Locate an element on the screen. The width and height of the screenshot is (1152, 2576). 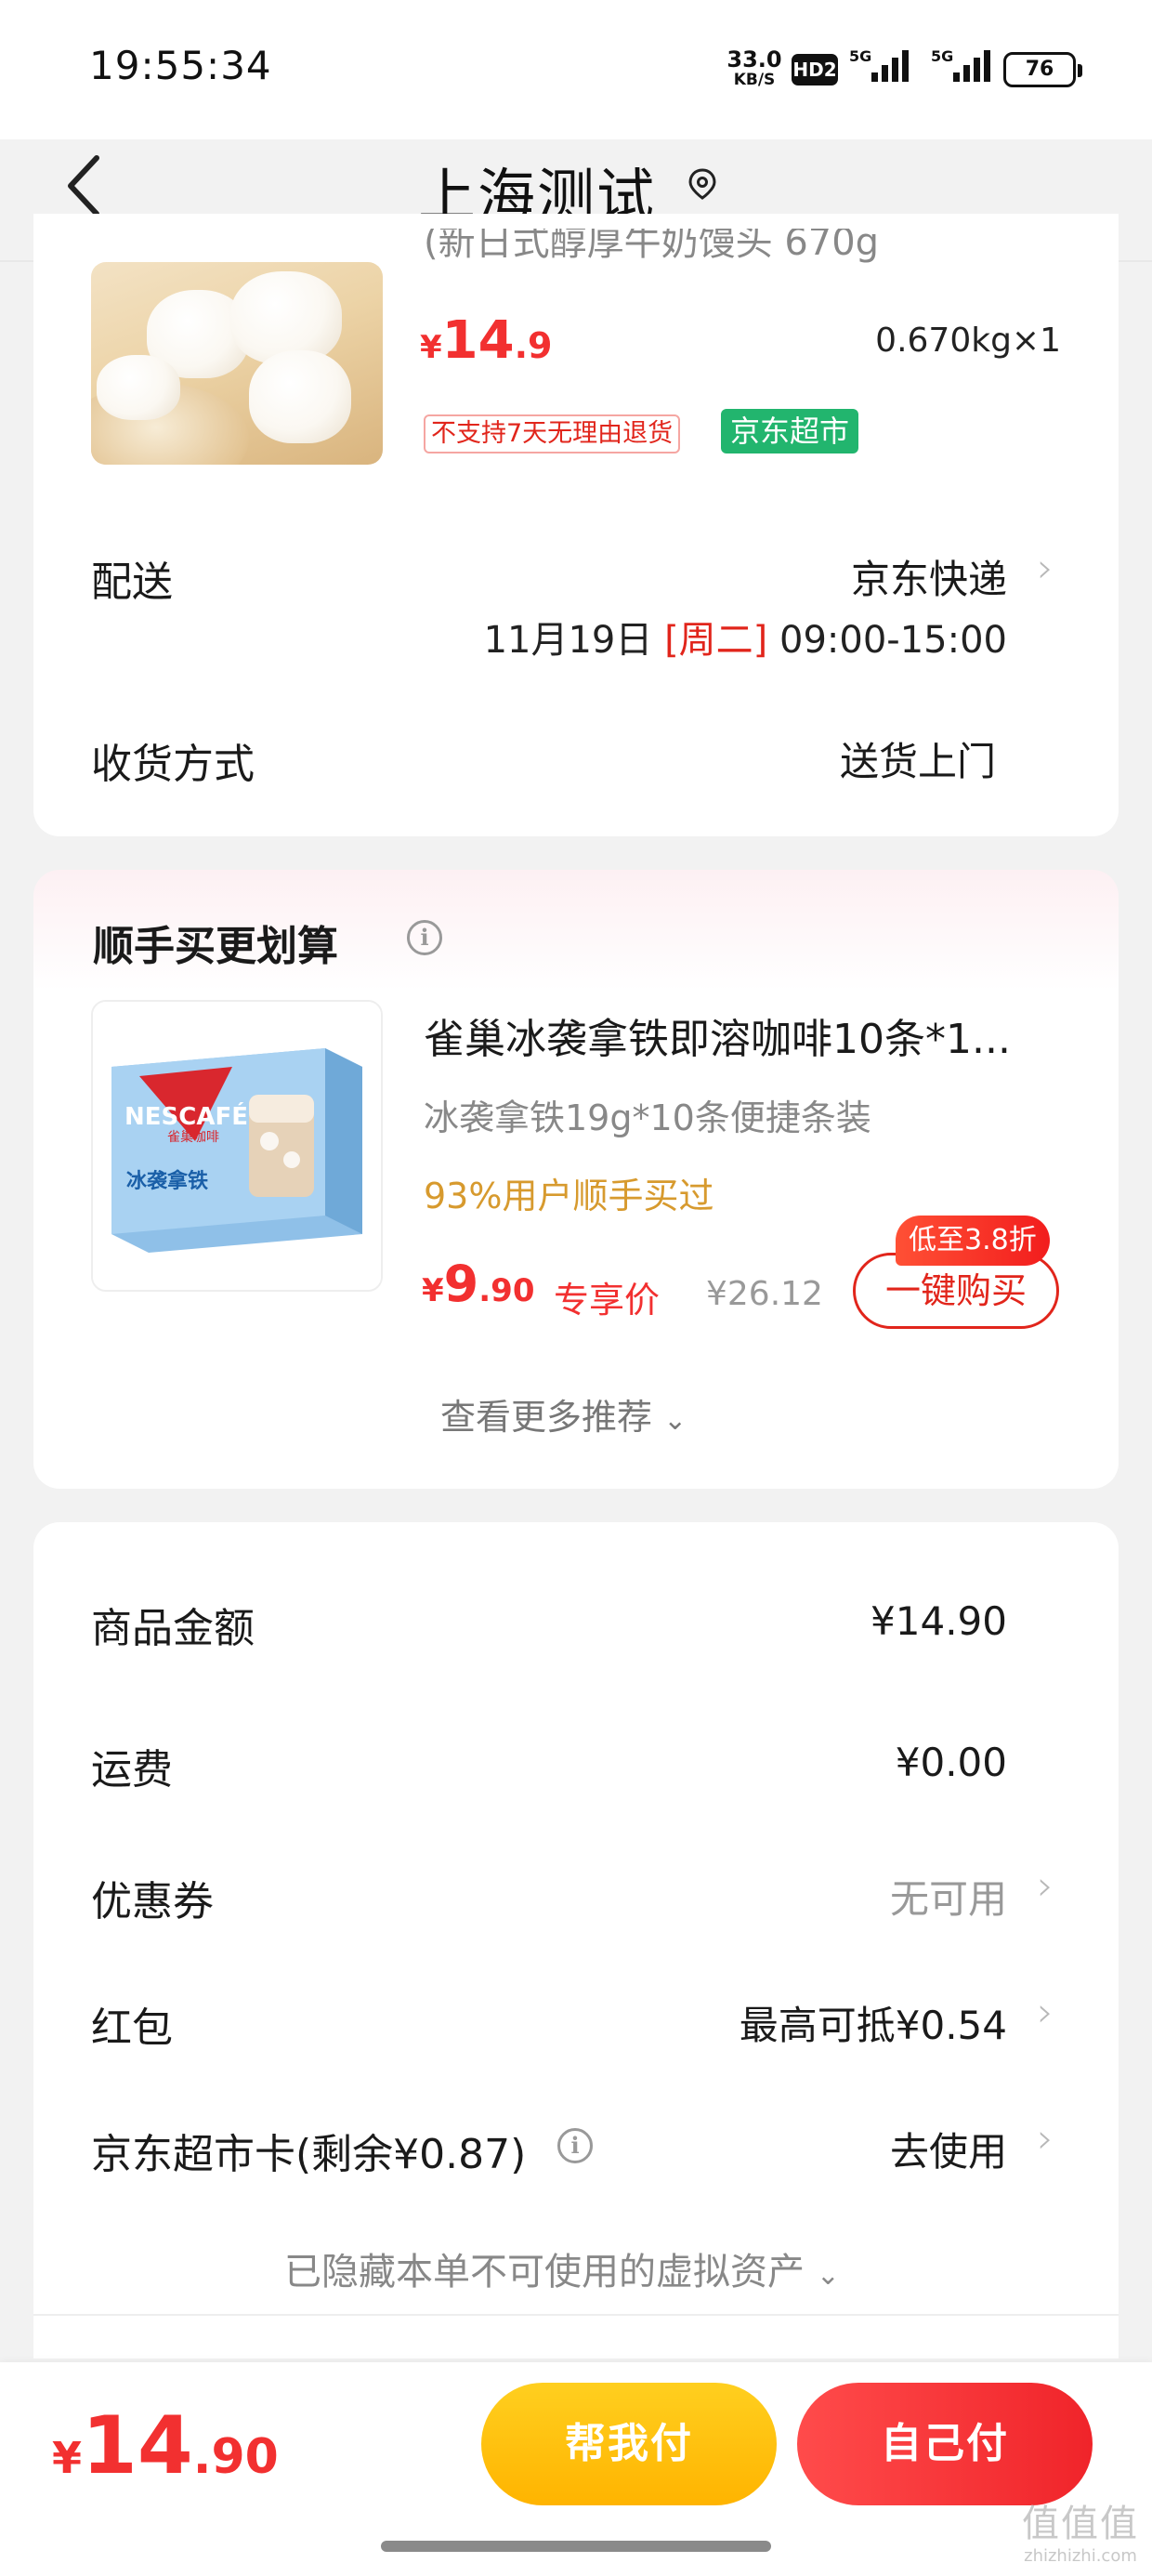
exclusive-price-label: 专享价 is located at coordinates (607, 1300).